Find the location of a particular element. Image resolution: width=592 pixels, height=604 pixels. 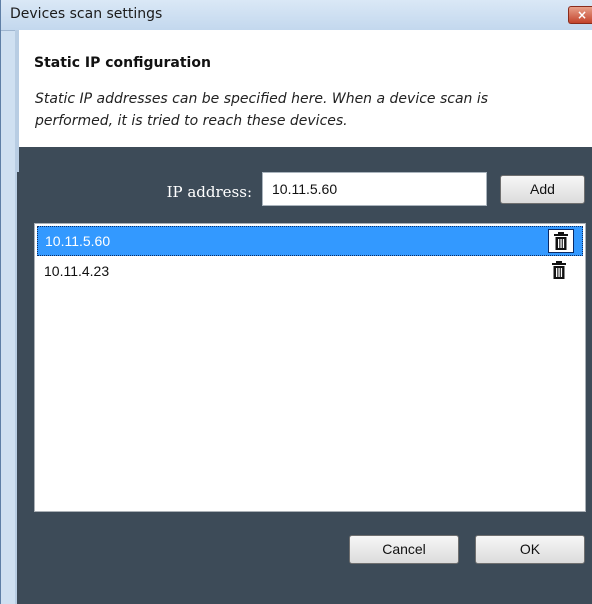

section-title: Static IP configuration is located at coordinates (122, 63).